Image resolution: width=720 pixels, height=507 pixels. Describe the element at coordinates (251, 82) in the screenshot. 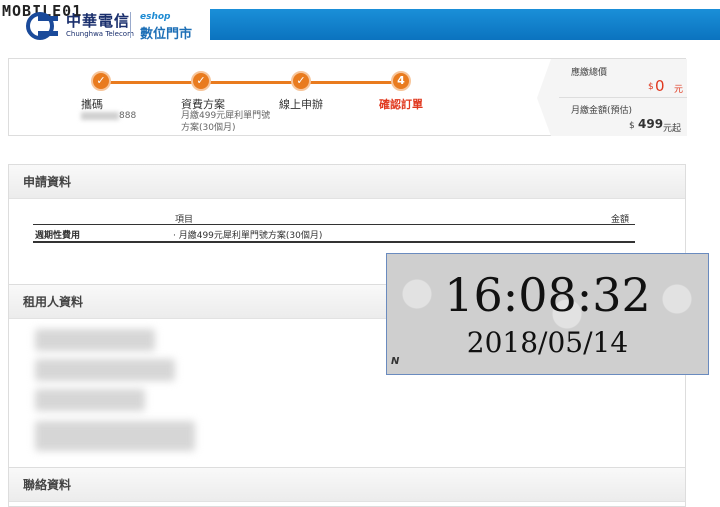

I see `progress-line` at that location.